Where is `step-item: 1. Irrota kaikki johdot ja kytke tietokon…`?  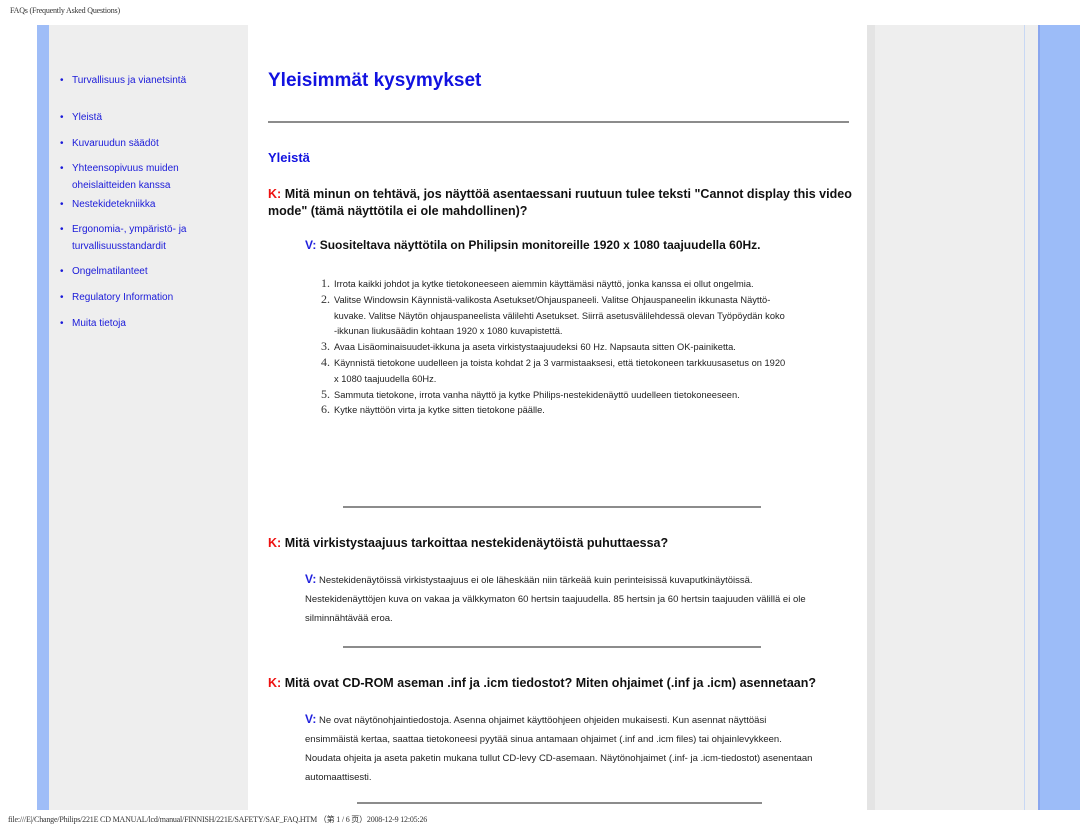 step-item: 1. Irrota kaikki johdot ja kytke tietokon… is located at coordinates (553, 284).